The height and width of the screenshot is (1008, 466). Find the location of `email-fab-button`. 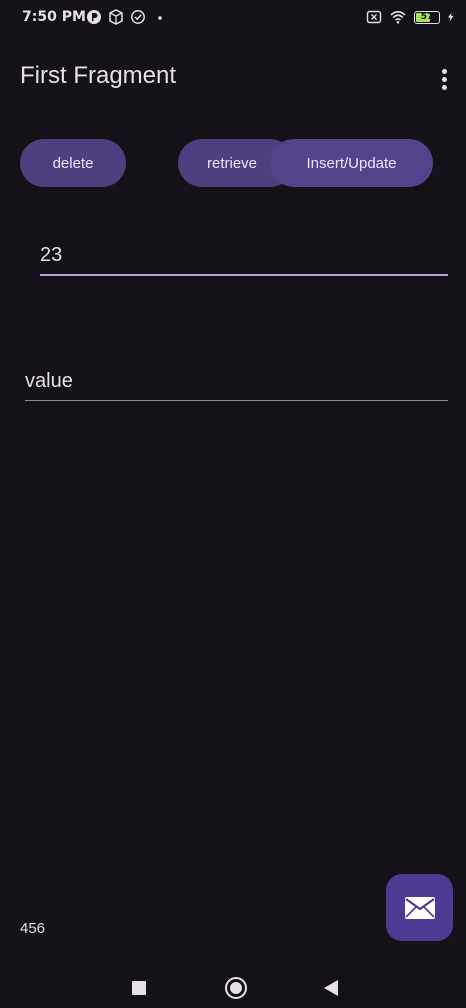

email-fab-button is located at coordinates (419, 907).